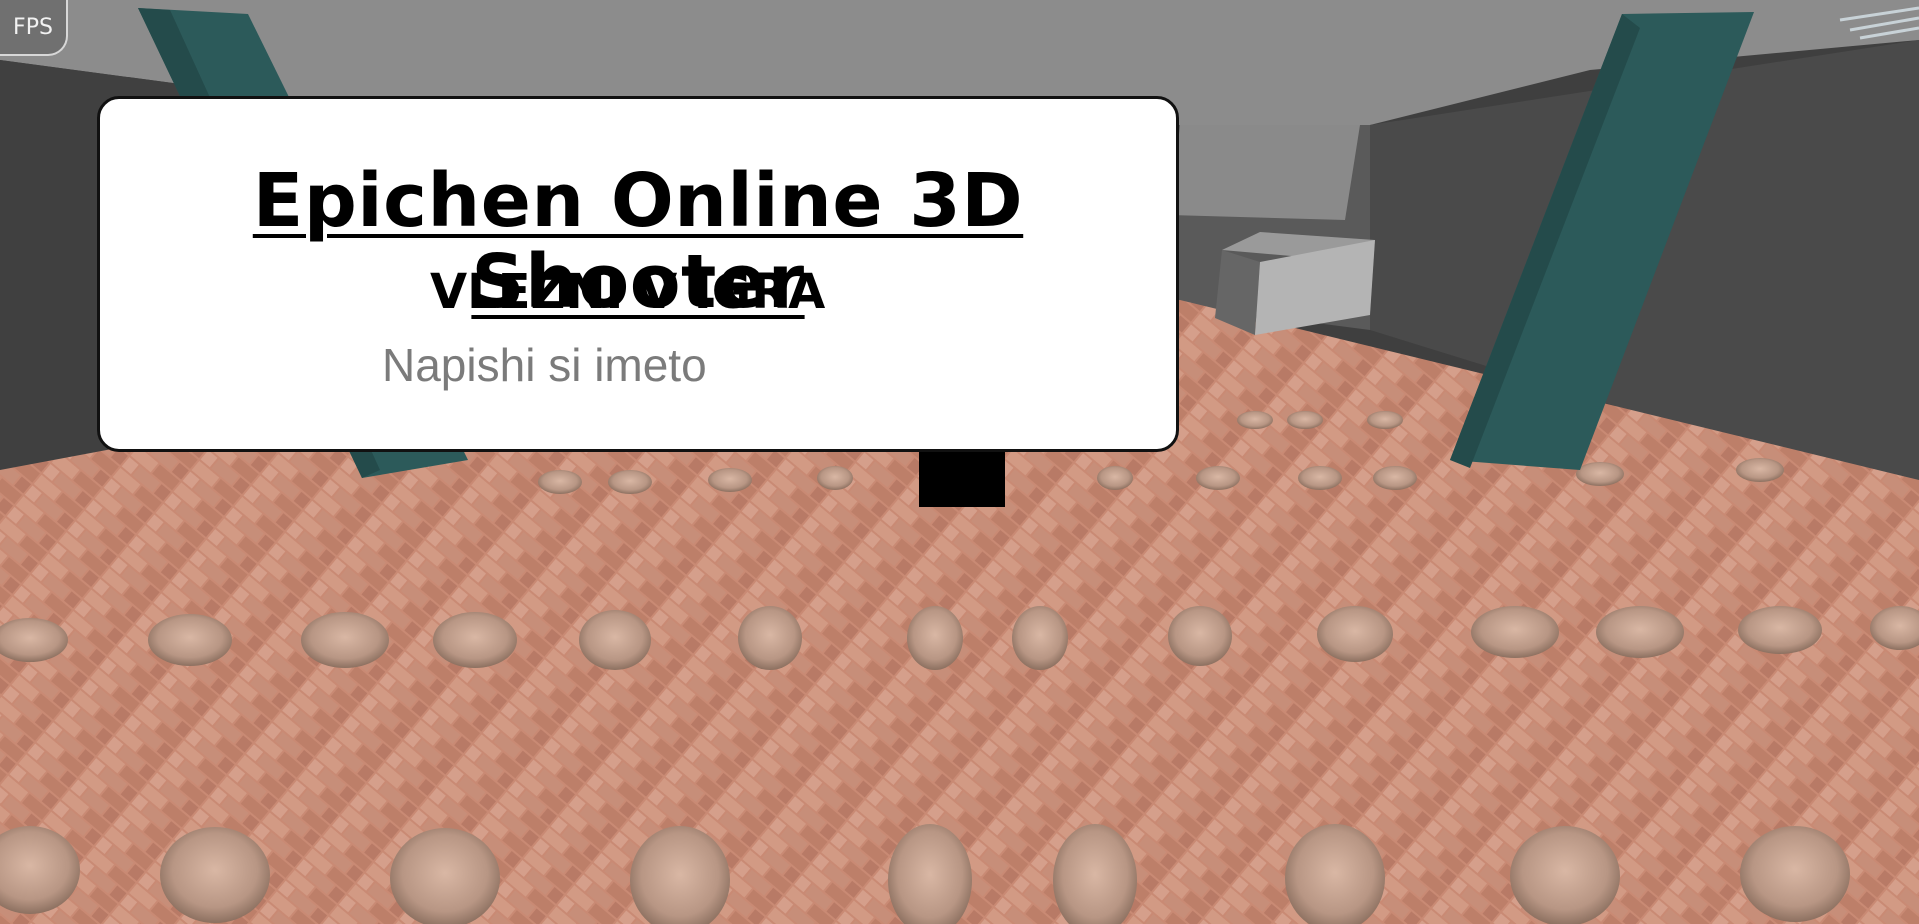  I want to click on enter-game-button: VLEZNI V IGRA, so click(627, 292).